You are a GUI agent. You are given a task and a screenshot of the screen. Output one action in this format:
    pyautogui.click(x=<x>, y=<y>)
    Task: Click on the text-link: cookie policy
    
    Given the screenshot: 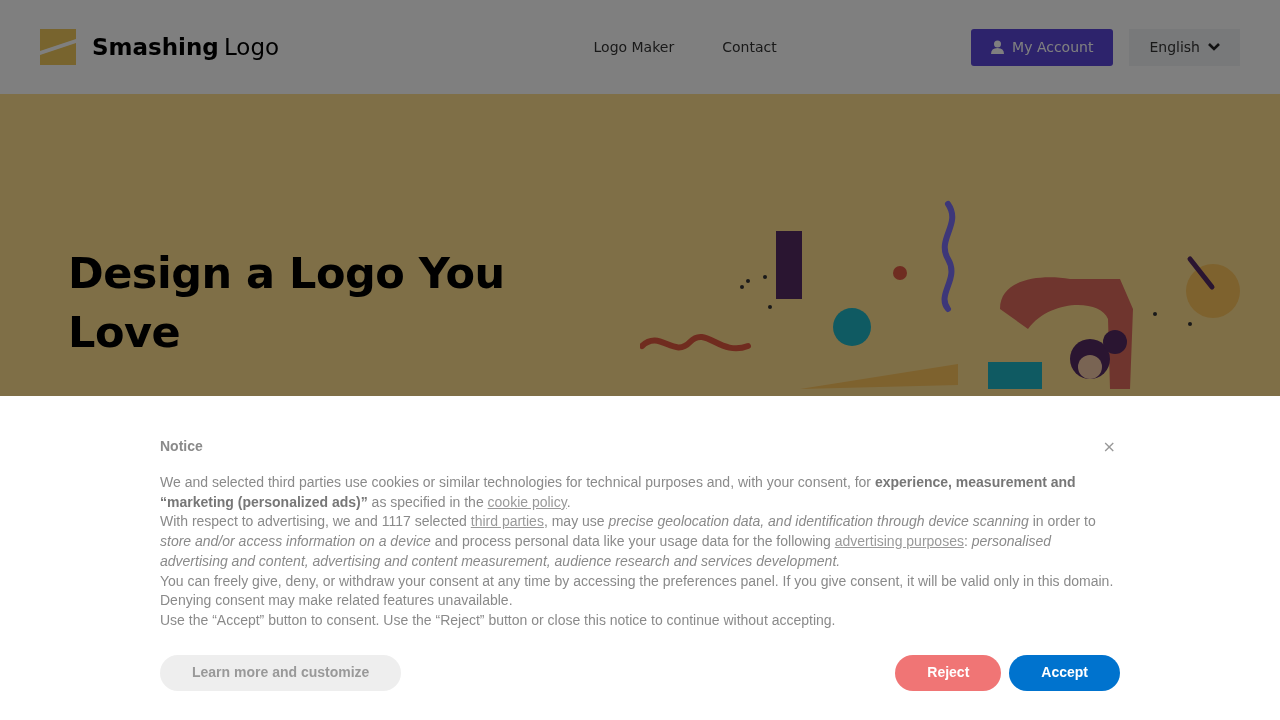 What is the action you would take?
    pyautogui.click(x=527, y=501)
    